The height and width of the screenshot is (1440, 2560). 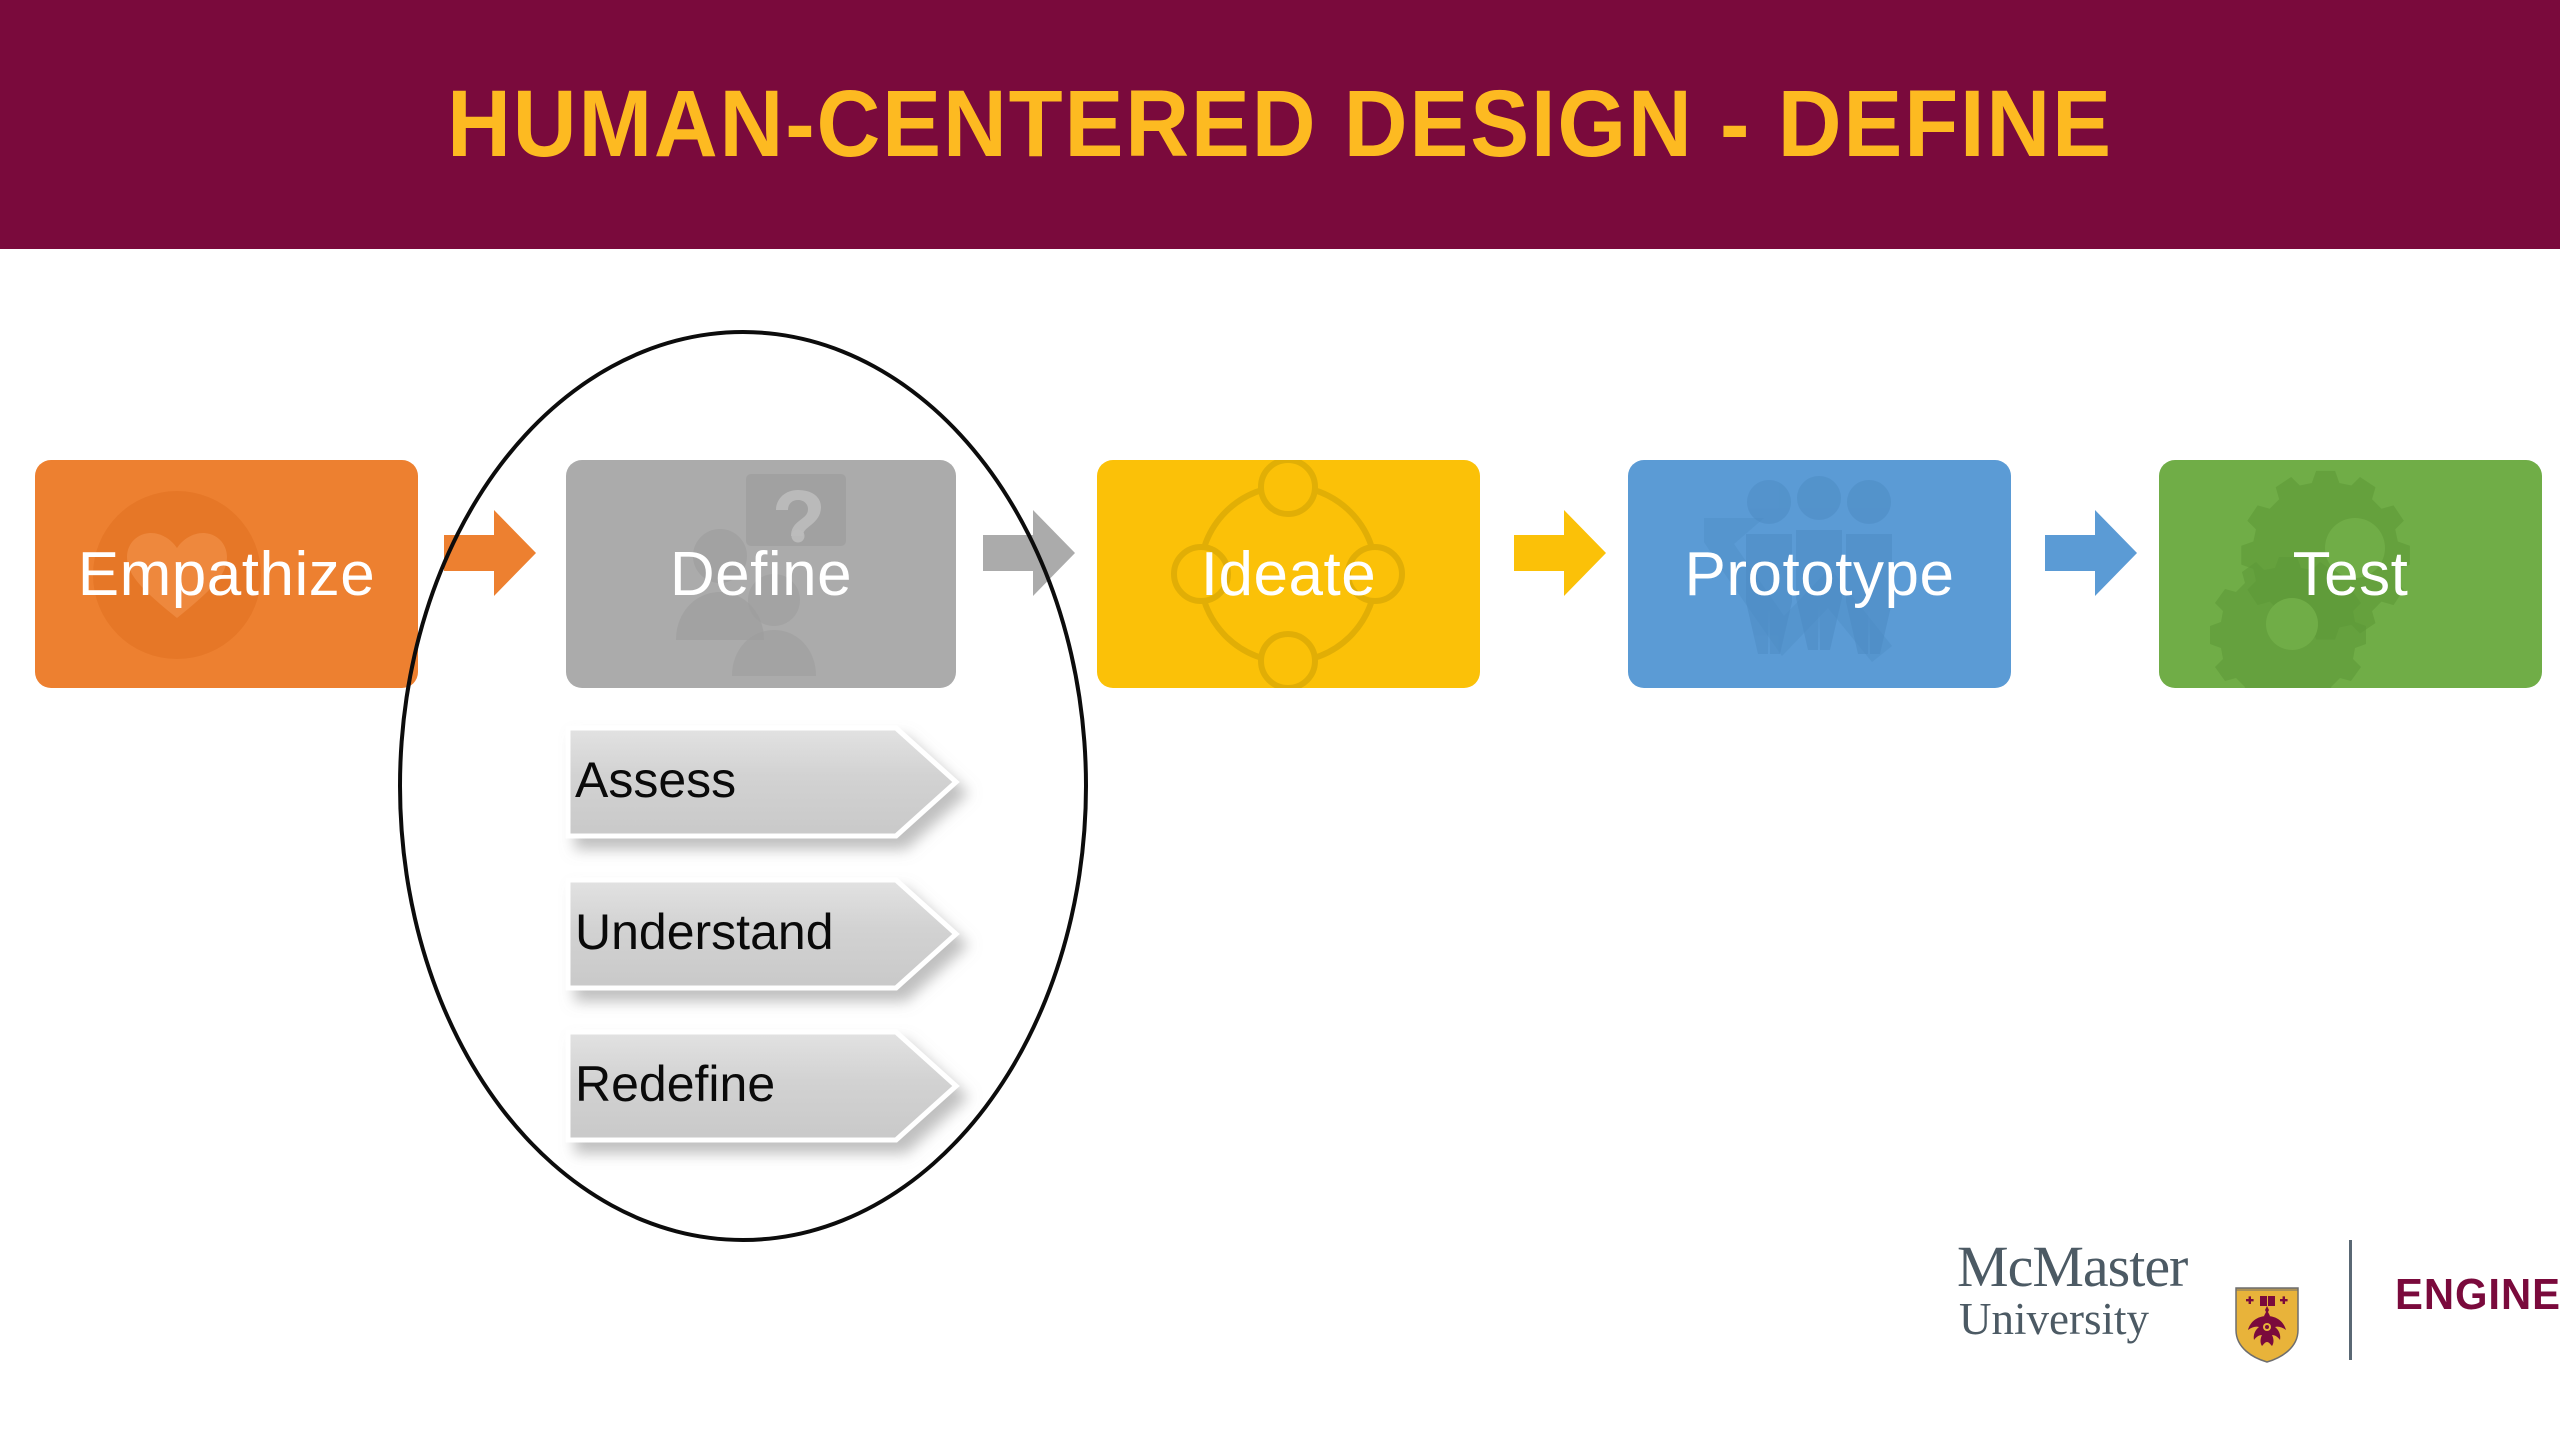 I want to click on logo-university-text: University, so click(x=2054, y=1319).